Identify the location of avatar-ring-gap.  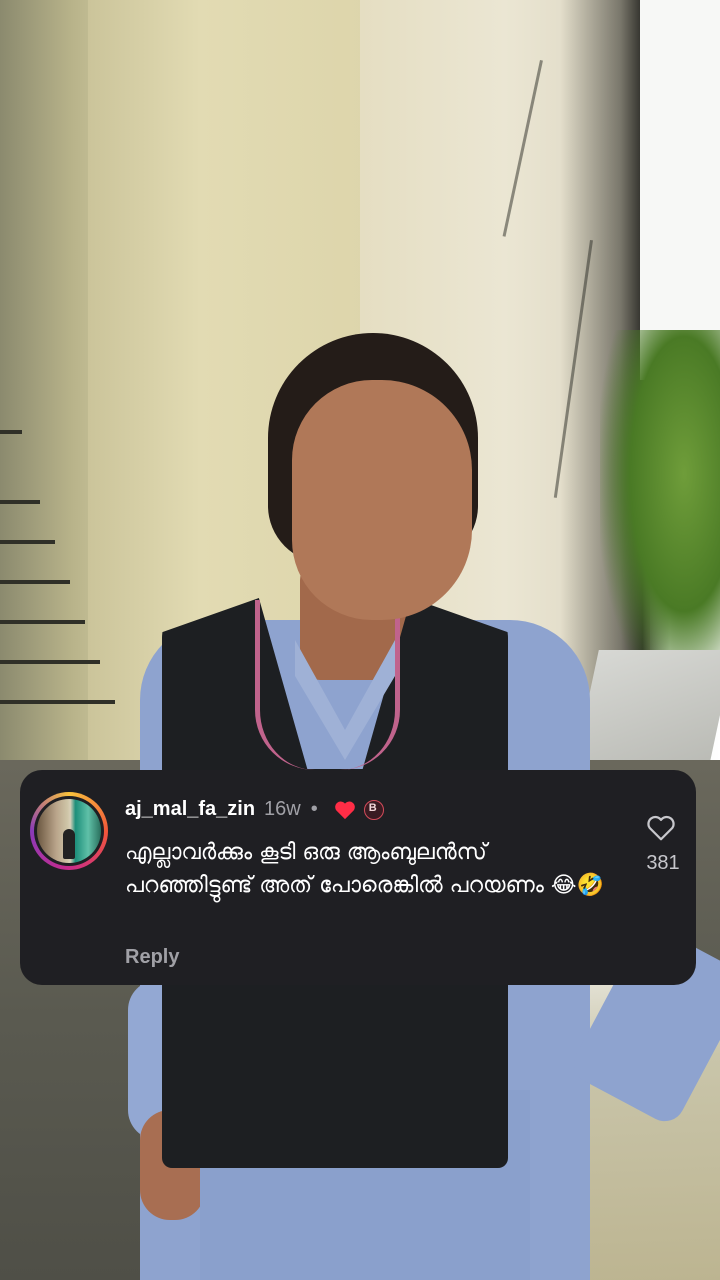
(69, 831).